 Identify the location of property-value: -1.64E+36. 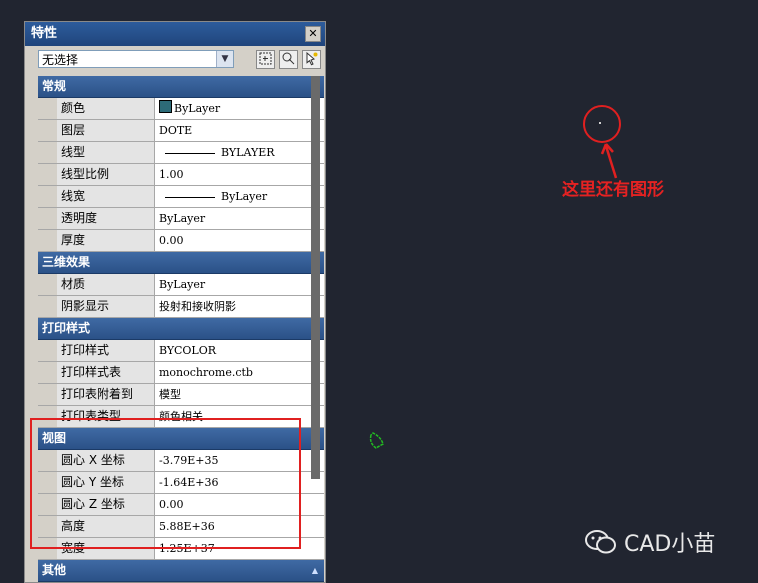
(239, 482).